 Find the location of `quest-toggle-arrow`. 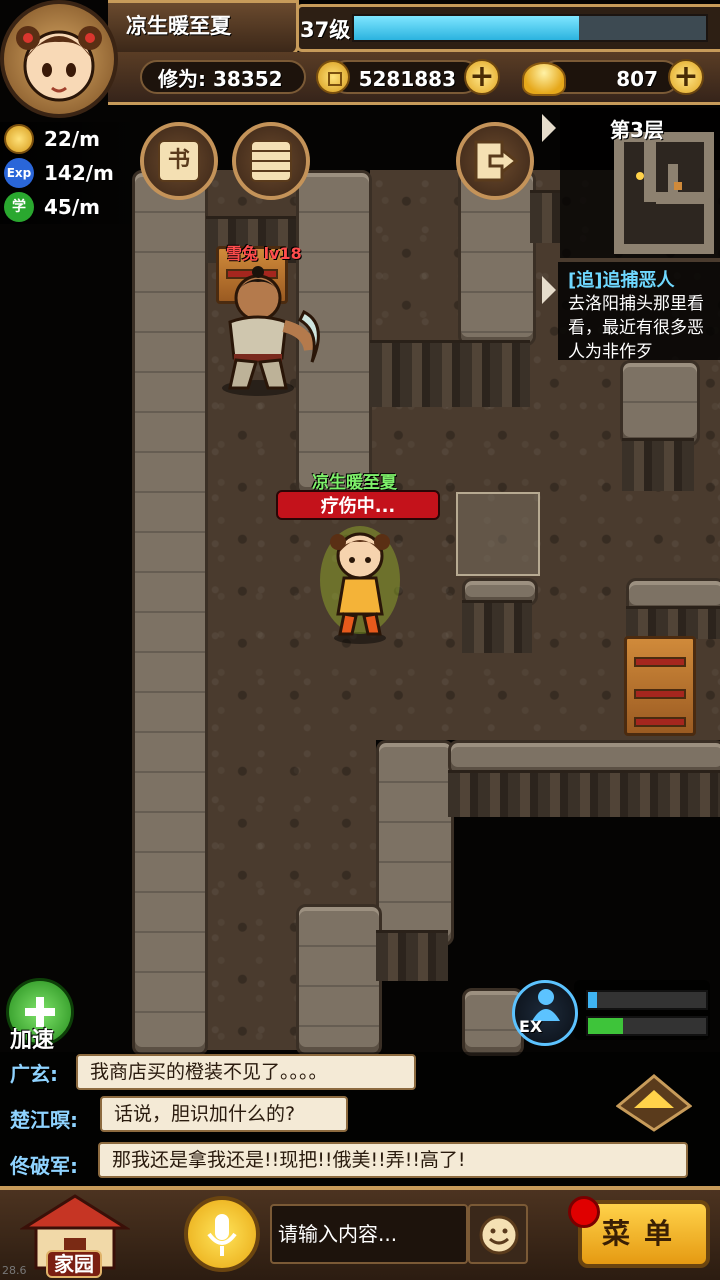

quest-toggle-arrow is located at coordinates (549, 290).